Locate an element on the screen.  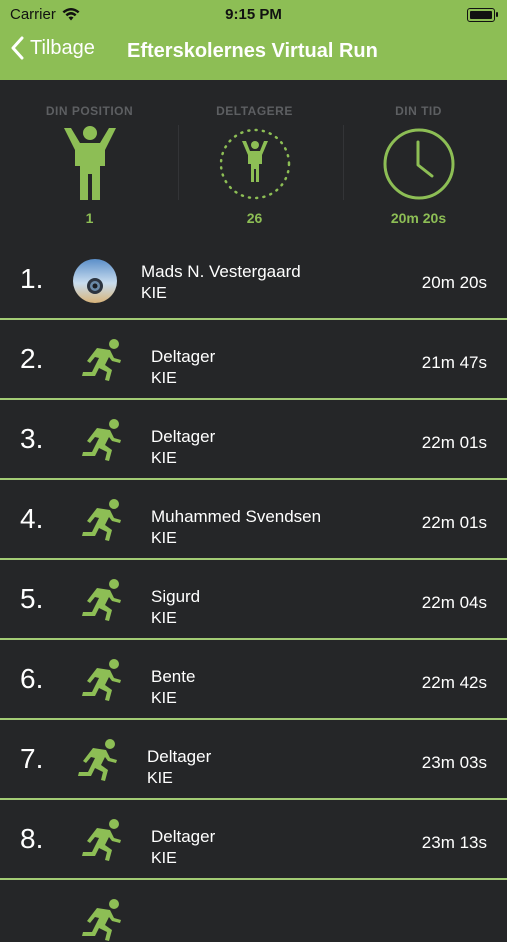
back-button: Tilbage is located at coordinates (52, 48).